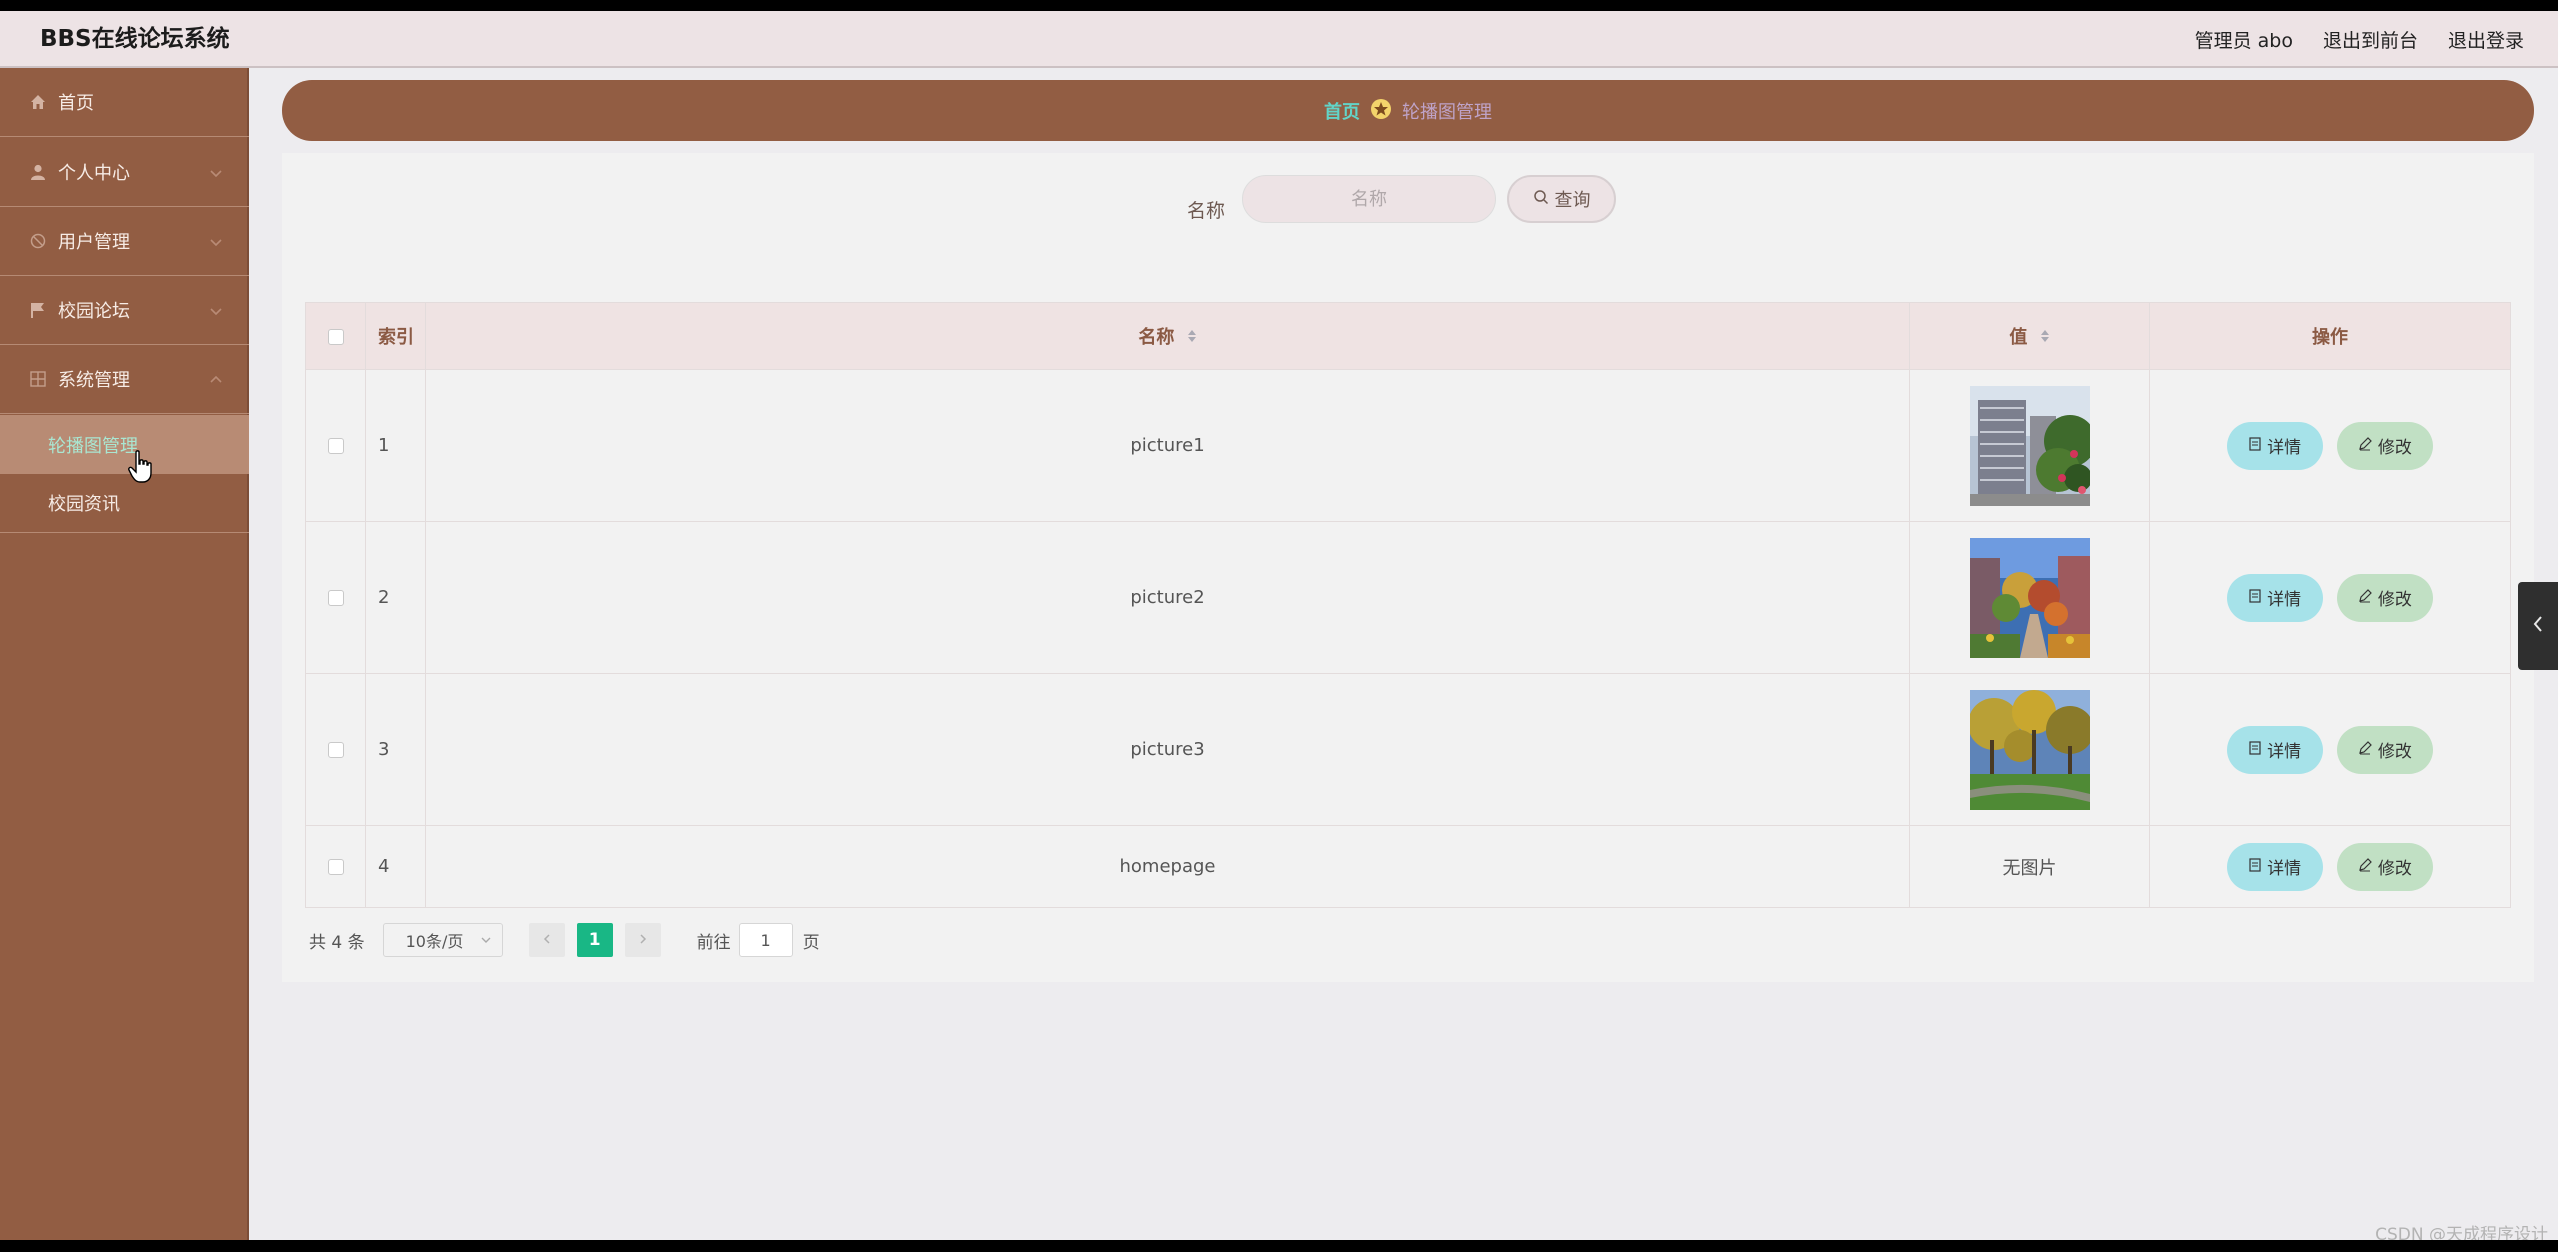 This screenshot has height=1252, width=2558. Describe the element at coordinates (1279, 39) in the screenshot. I see `top-header: BBS在线论坛系统 管理员 abo 退出到前台 退出登录` at that location.